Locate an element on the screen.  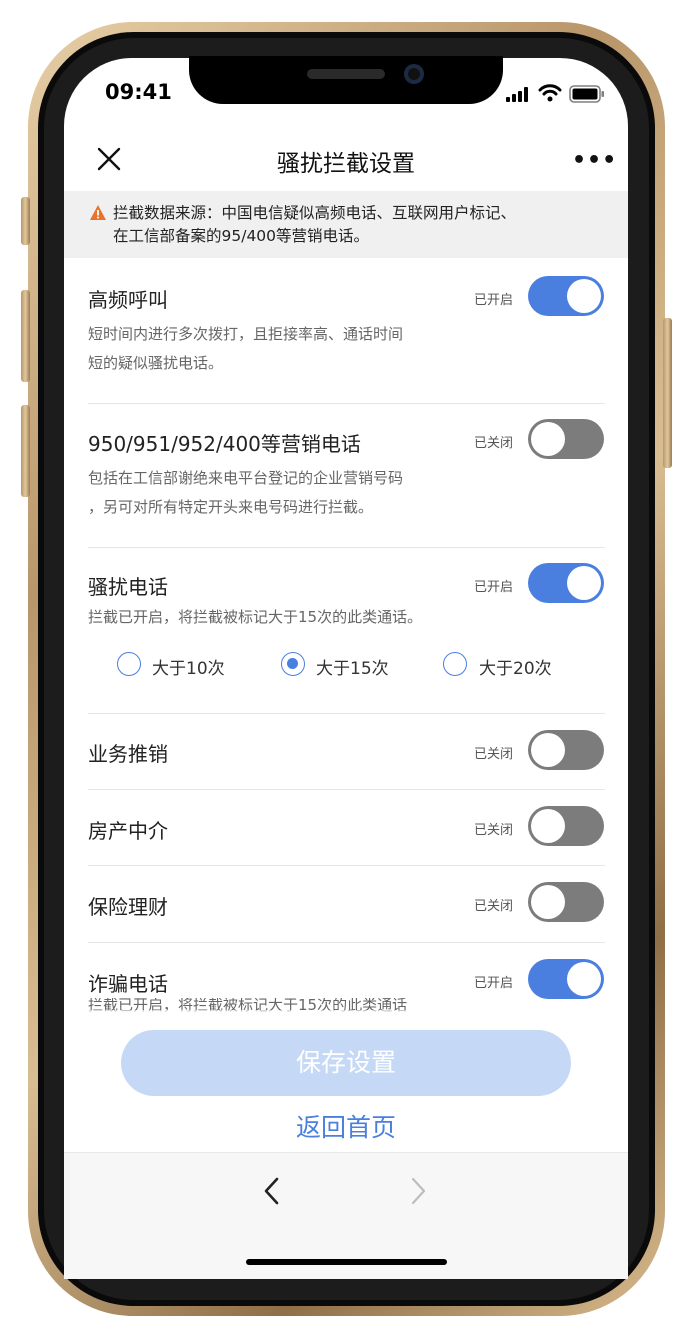
forward-arrow-icon is located at coordinates (419, 1191).